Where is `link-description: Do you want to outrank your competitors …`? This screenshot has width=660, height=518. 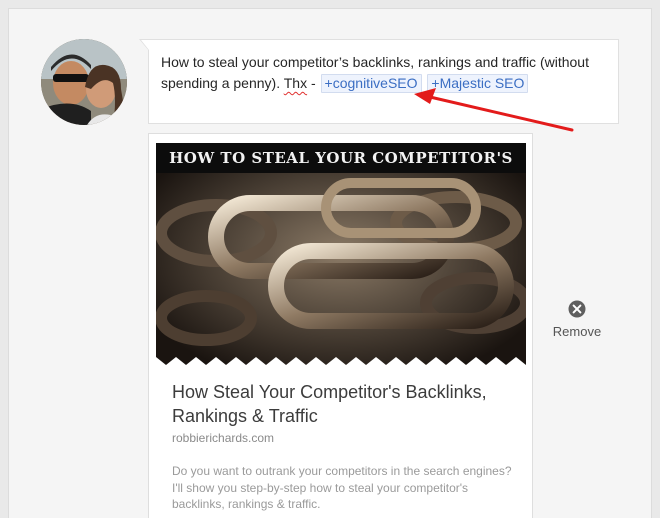 link-description: Do you want to outrank your competitors … is located at coordinates (342, 487).